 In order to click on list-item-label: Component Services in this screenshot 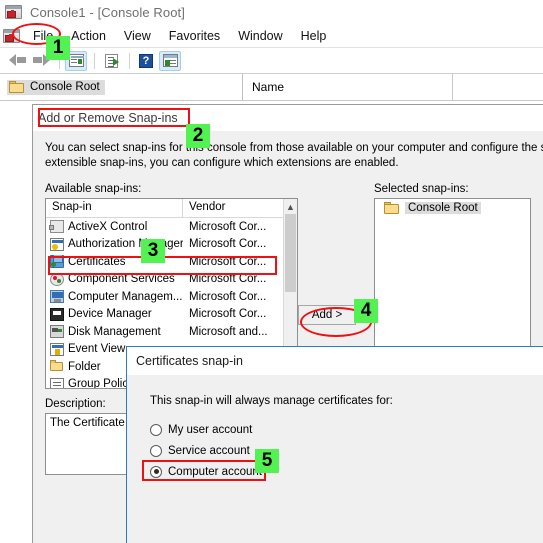, I will do `click(121, 279)`.